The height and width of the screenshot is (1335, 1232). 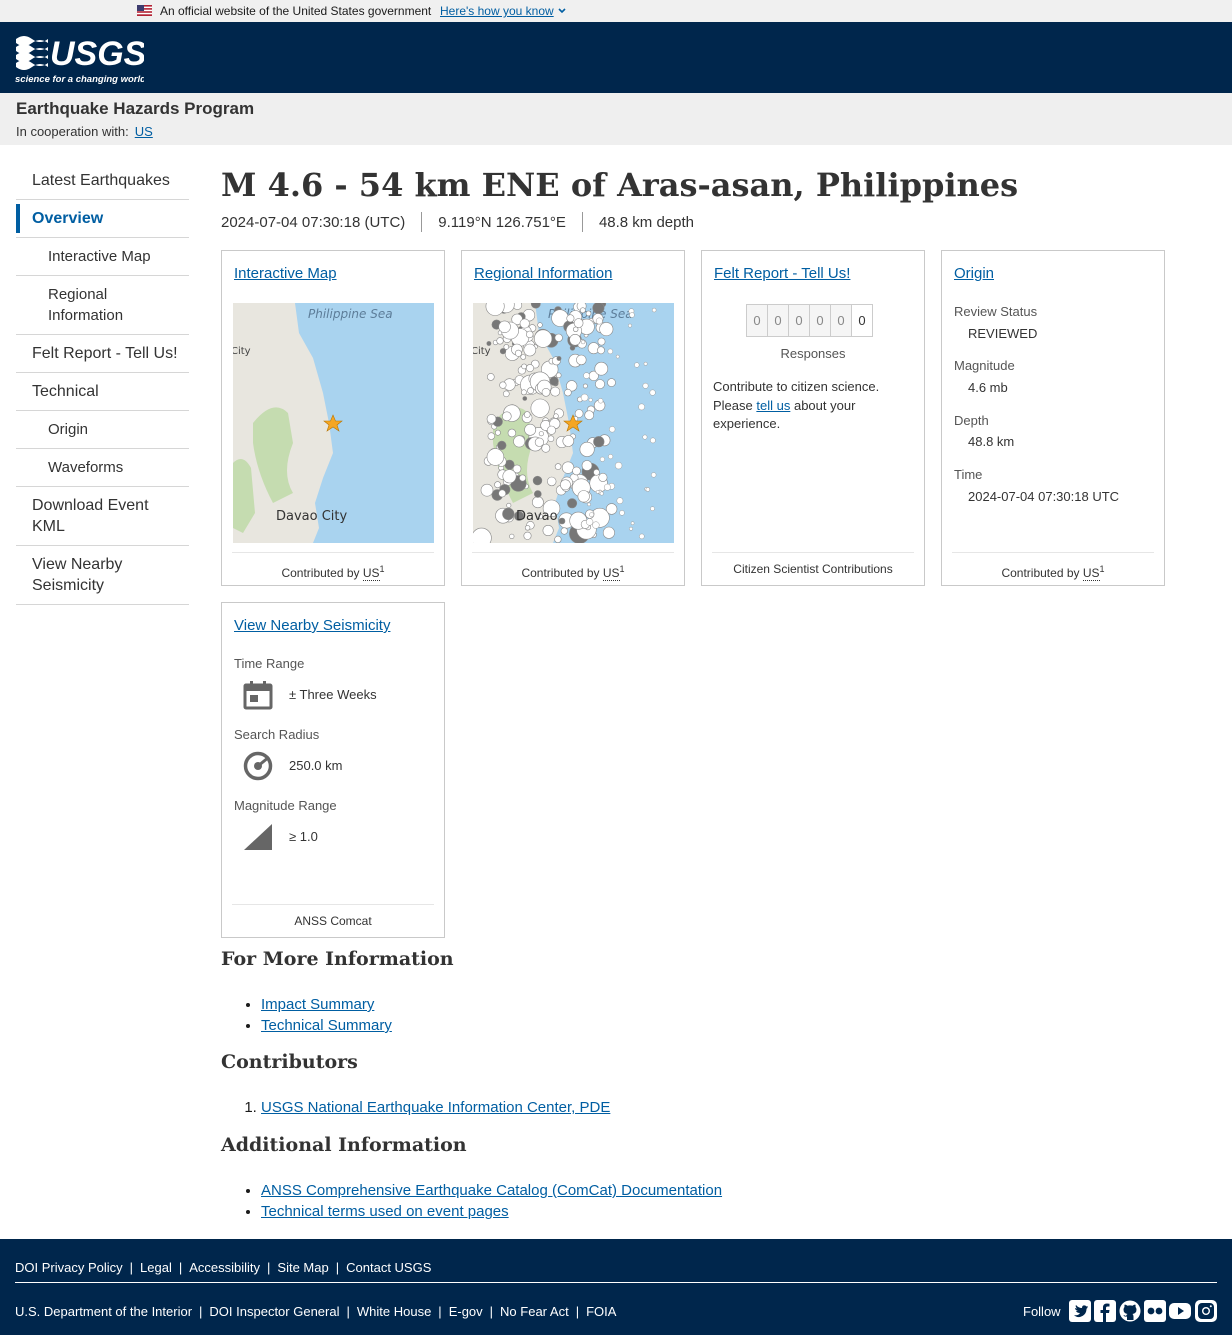 I want to click on youtube-icon, so click(x=1180, y=1311).